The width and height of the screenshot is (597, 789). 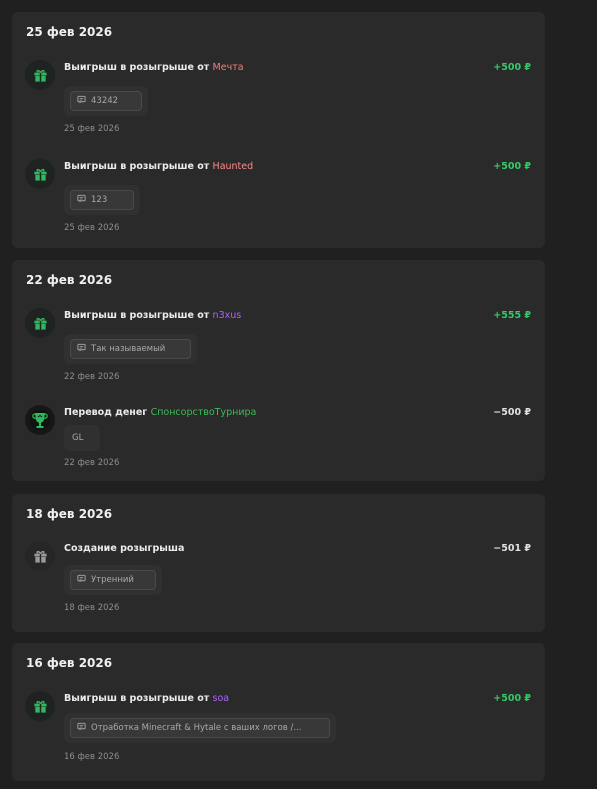 I want to click on user-link: СпонсорствоТурнира, so click(x=204, y=412).